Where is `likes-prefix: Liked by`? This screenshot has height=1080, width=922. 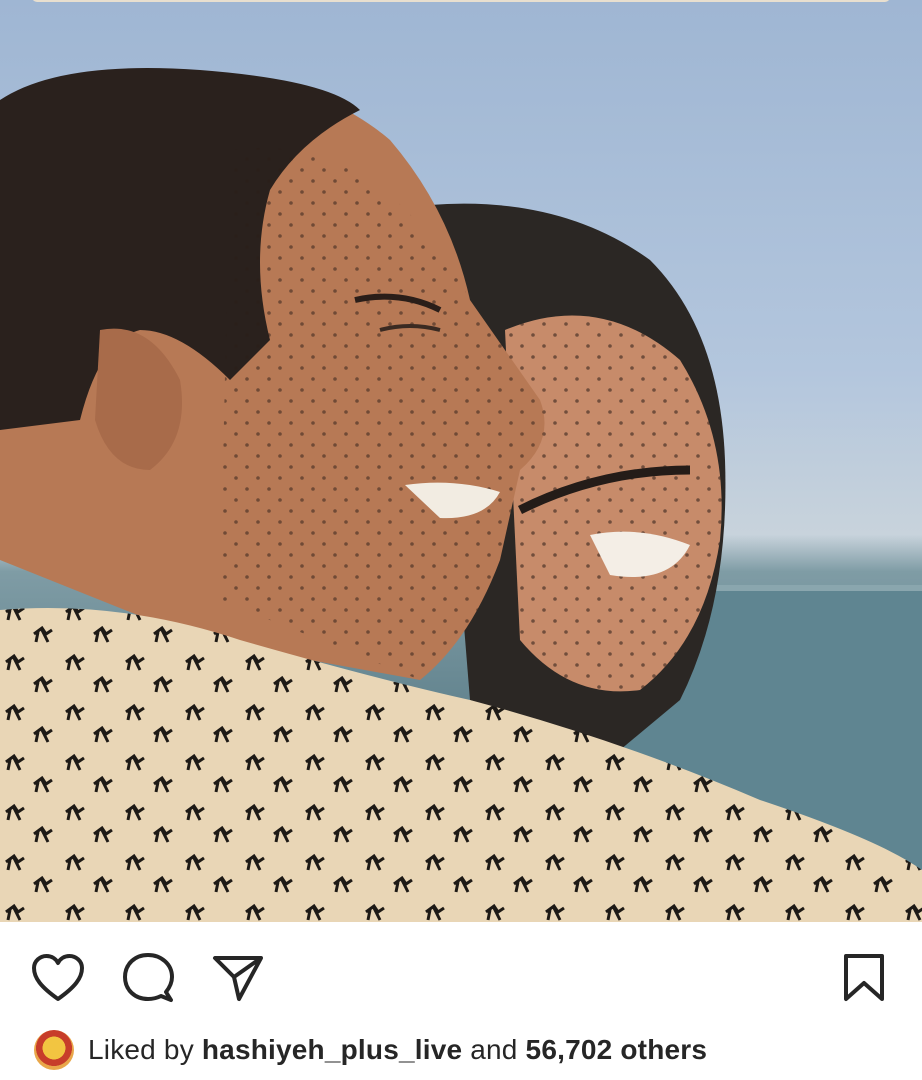
likes-prefix: Liked by is located at coordinates (145, 1049).